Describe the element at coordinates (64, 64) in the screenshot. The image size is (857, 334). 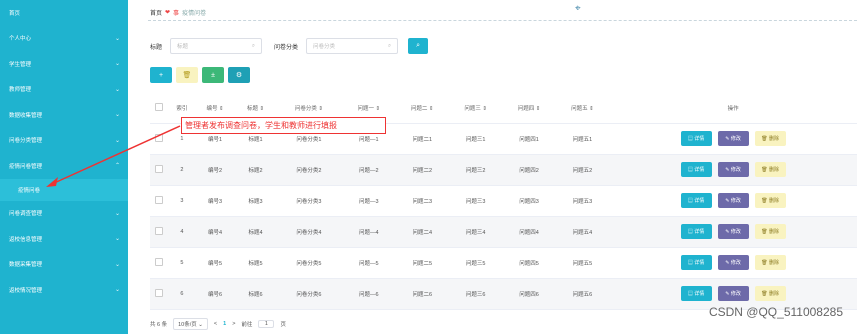
I see `sidebar-item: 学生管理 ⌄` at that location.